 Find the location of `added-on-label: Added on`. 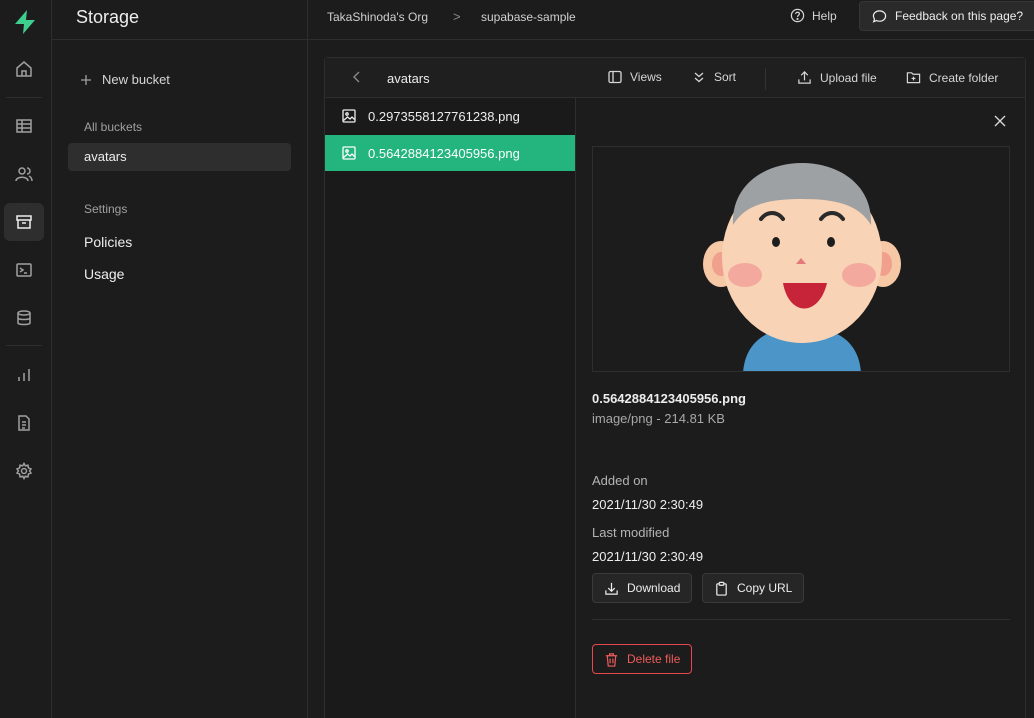

added-on-label: Added on is located at coordinates (620, 480).